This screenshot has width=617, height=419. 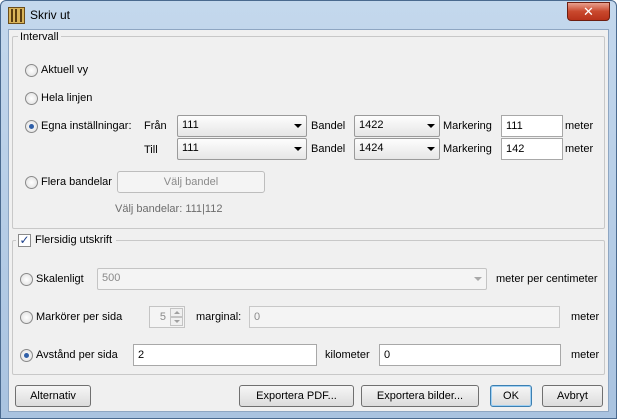 I want to click on avbryt-button: Avbryt, so click(x=572, y=396).